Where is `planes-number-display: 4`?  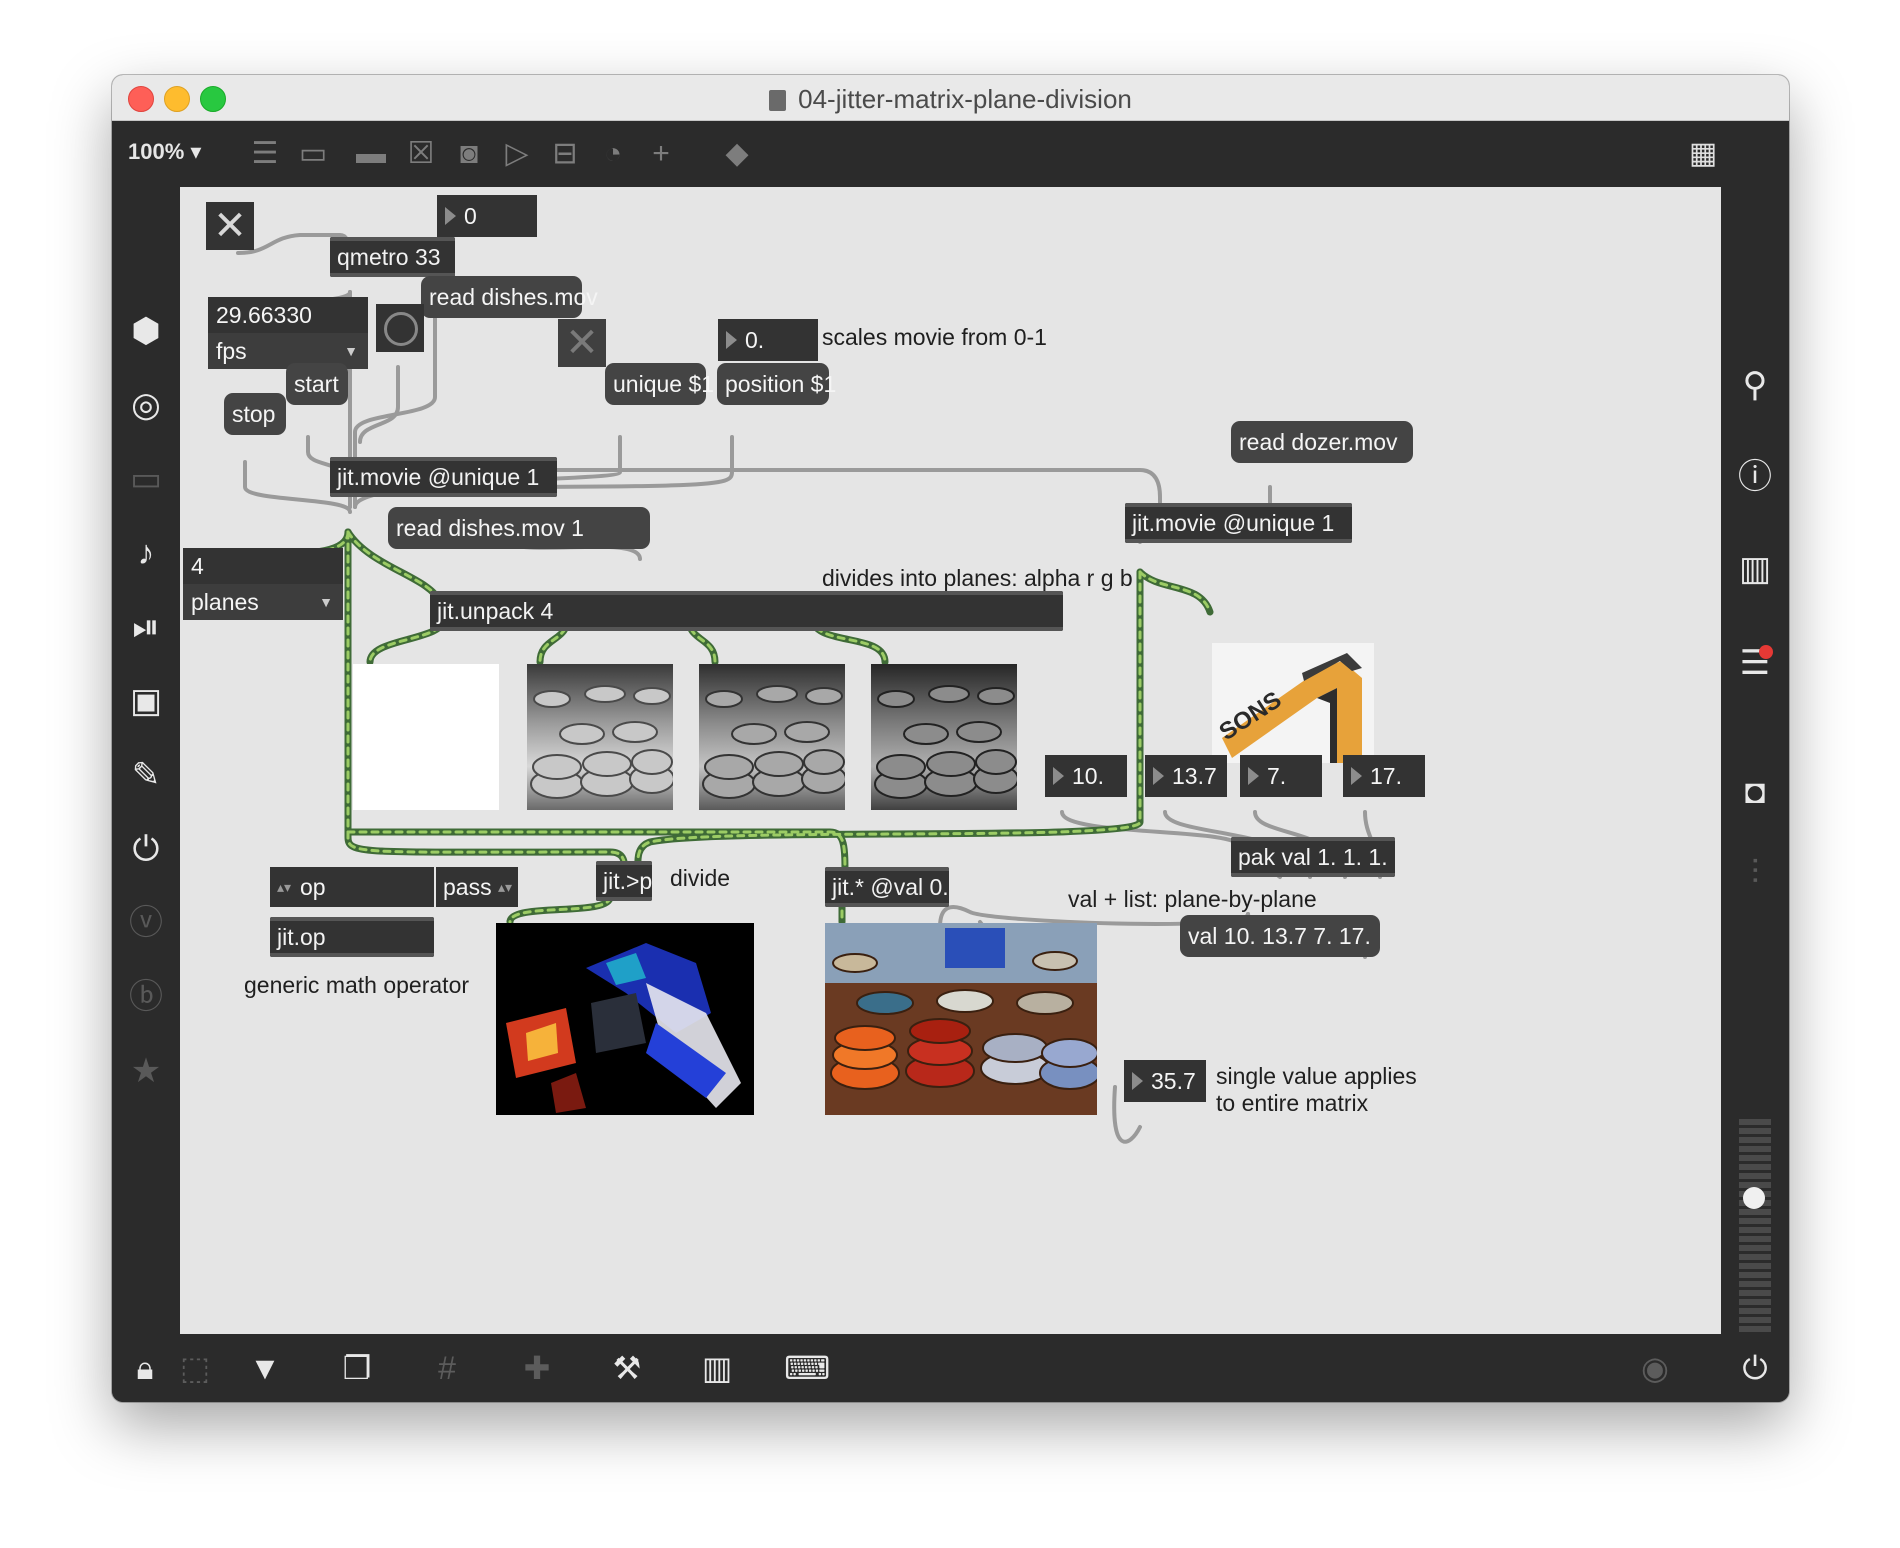
planes-number-display: 4 is located at coordinates (263, 566).